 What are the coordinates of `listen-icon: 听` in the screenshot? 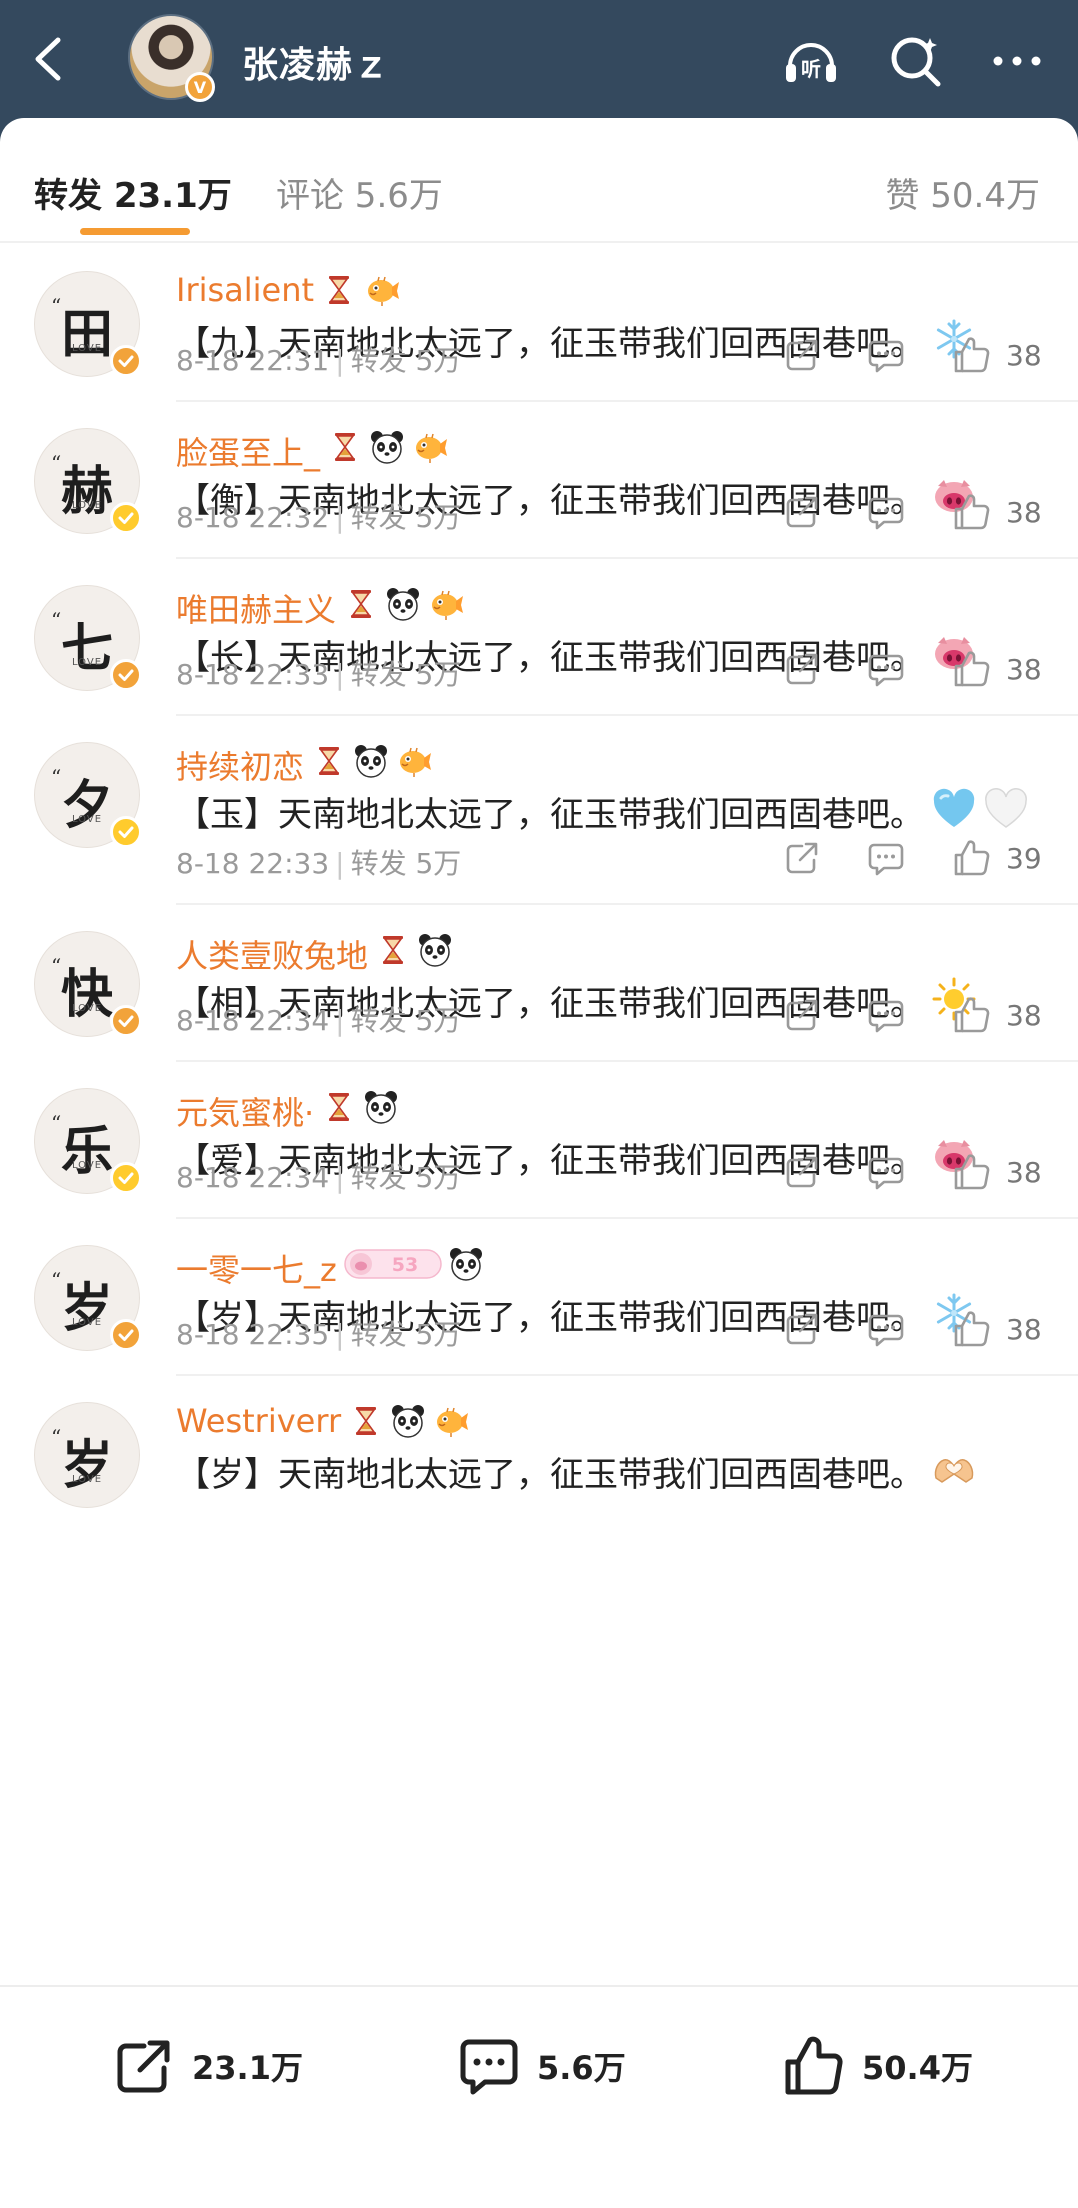 It's located at (811, 61).